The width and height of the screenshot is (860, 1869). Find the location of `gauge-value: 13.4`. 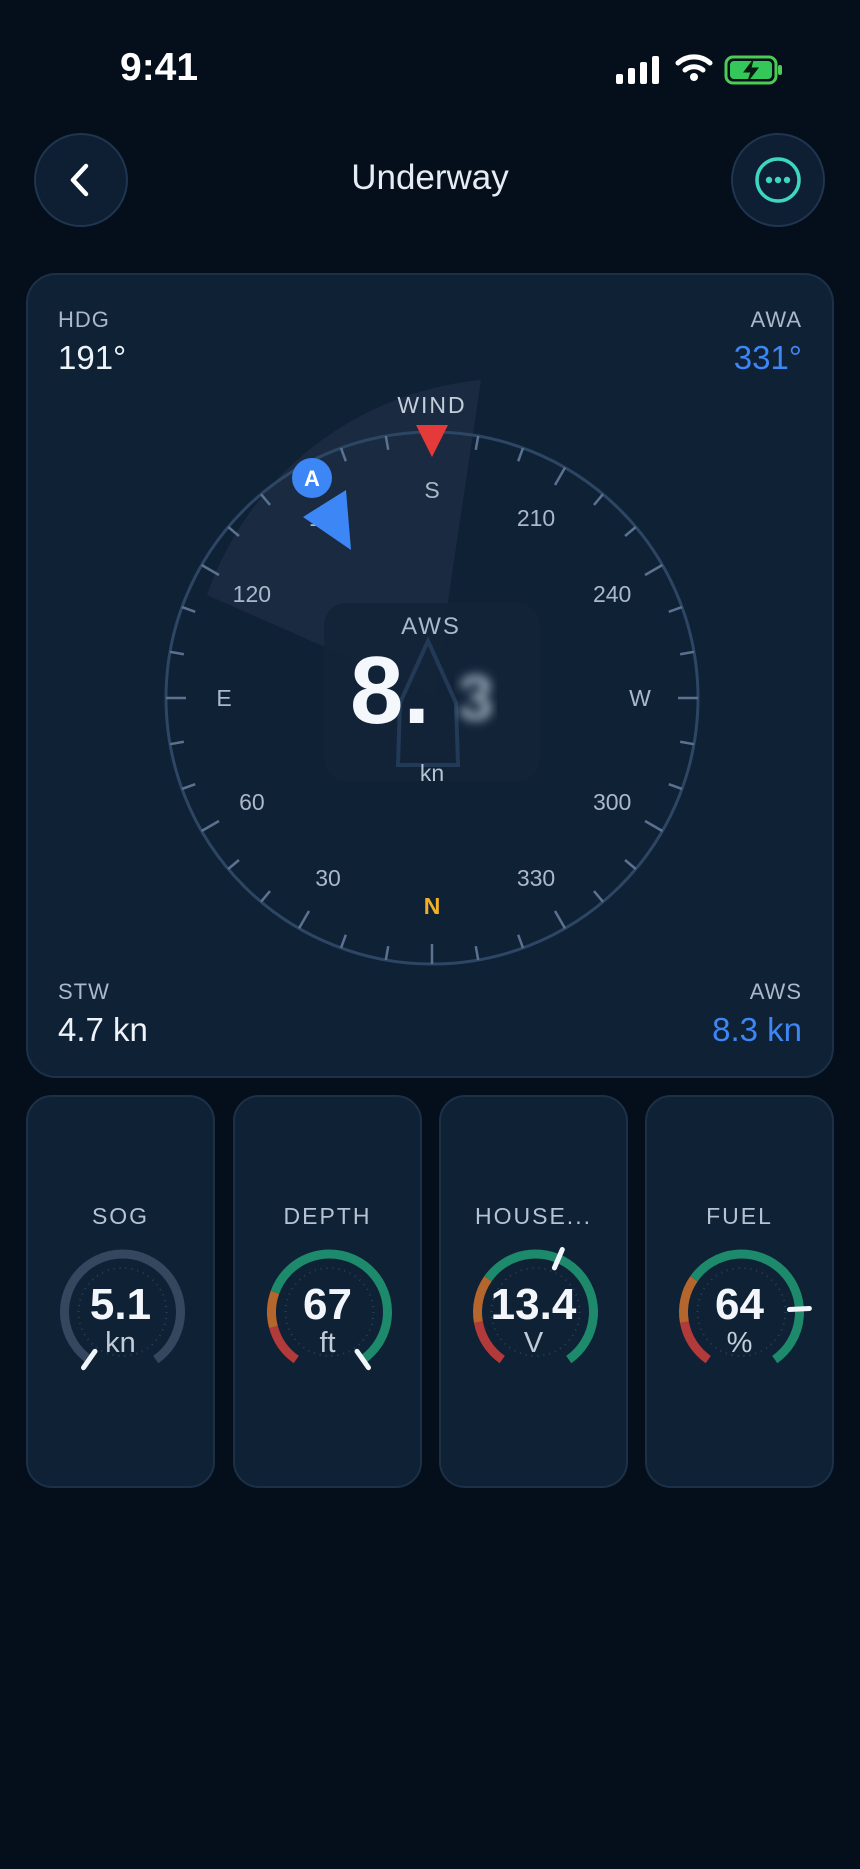

gauge-value: 13.4 is located at coordinates (533, 1304).